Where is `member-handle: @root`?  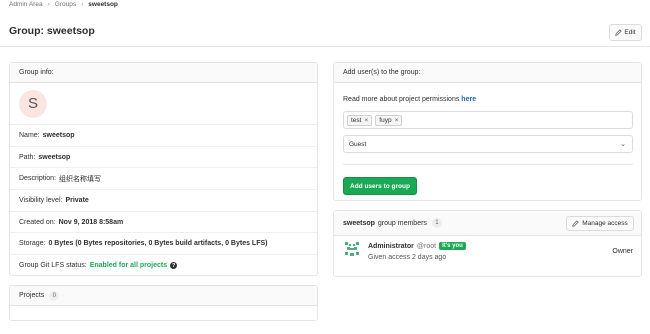
member-handle: @root is located at coordinates (426, 246).